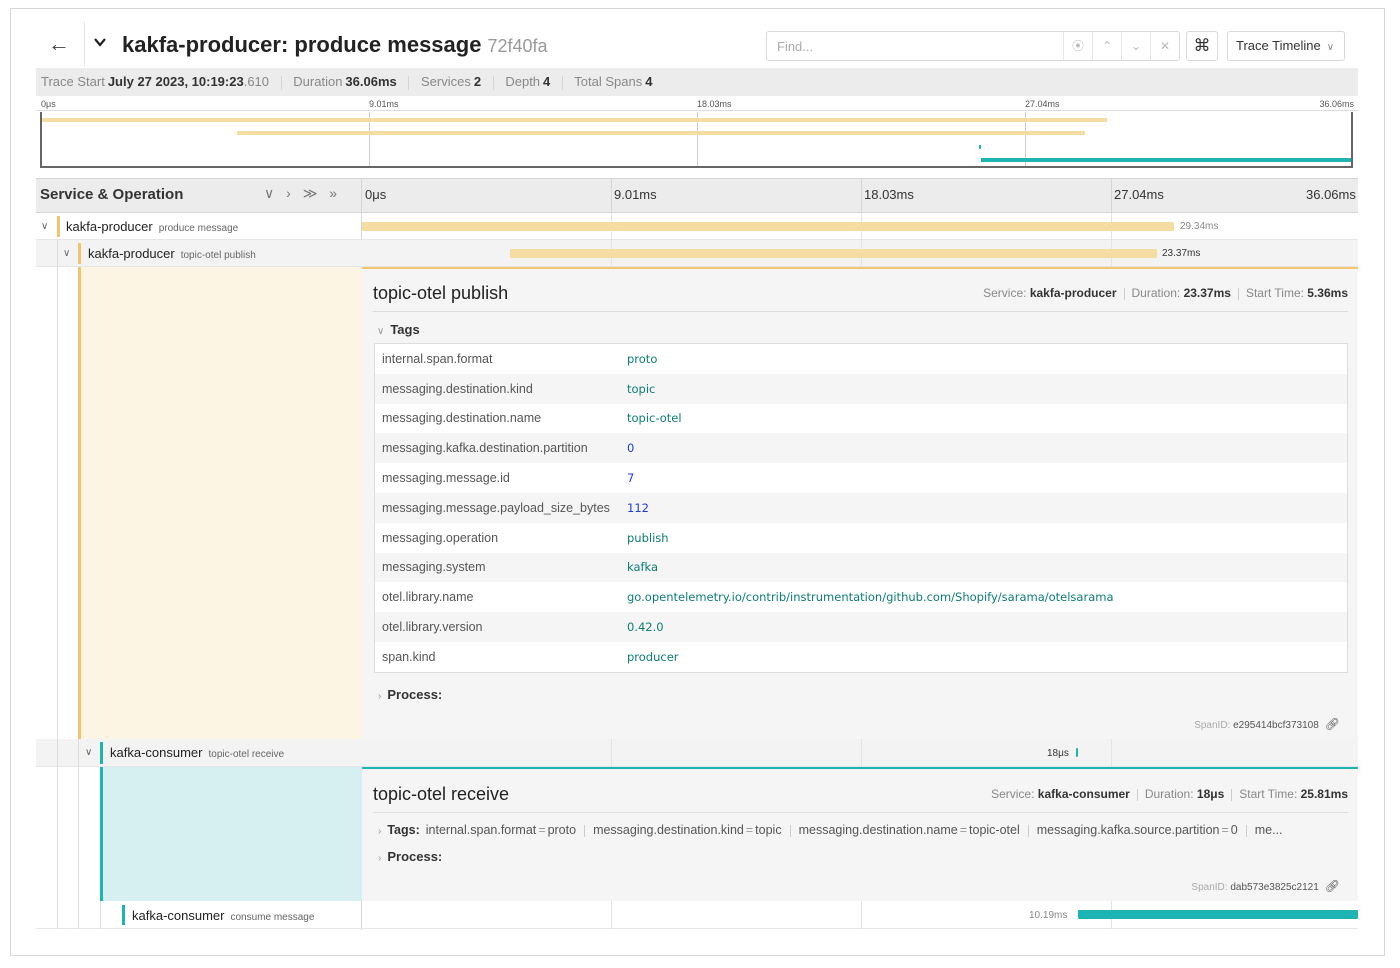  What do you see at coordinates (84, 44) in the screenshot?
I see `header-divider` at bounding box center [84, 44].